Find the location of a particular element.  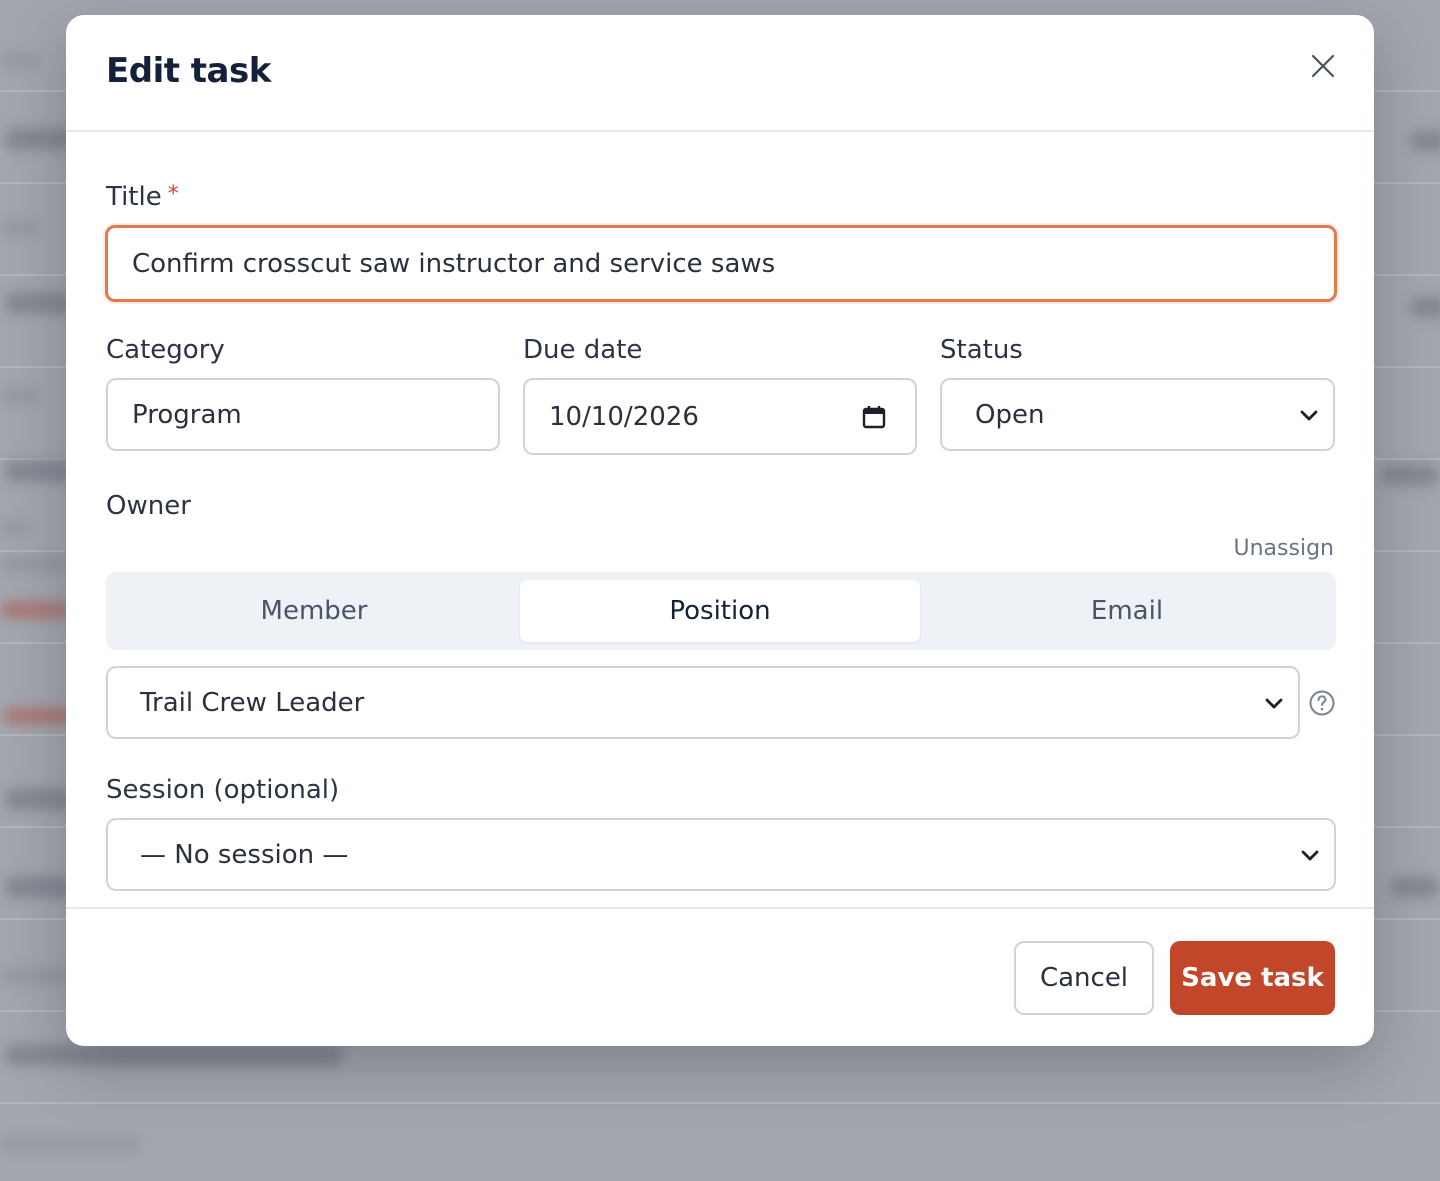

close-button is located at coordinates (1323, 66).